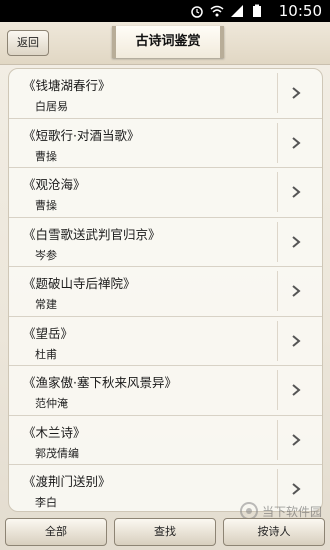 The width and height of the screenshot is (330, 550). I want to click on status-icons, so click(227, 11).